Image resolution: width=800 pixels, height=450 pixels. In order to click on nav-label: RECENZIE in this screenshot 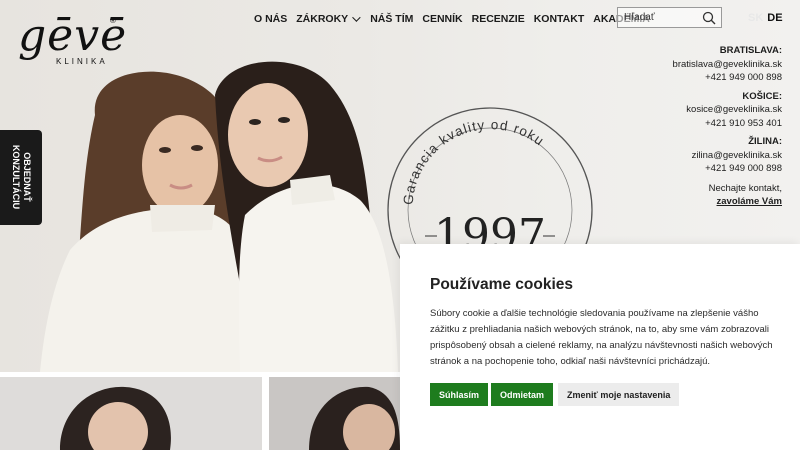, I will do `click(498, 19)`.